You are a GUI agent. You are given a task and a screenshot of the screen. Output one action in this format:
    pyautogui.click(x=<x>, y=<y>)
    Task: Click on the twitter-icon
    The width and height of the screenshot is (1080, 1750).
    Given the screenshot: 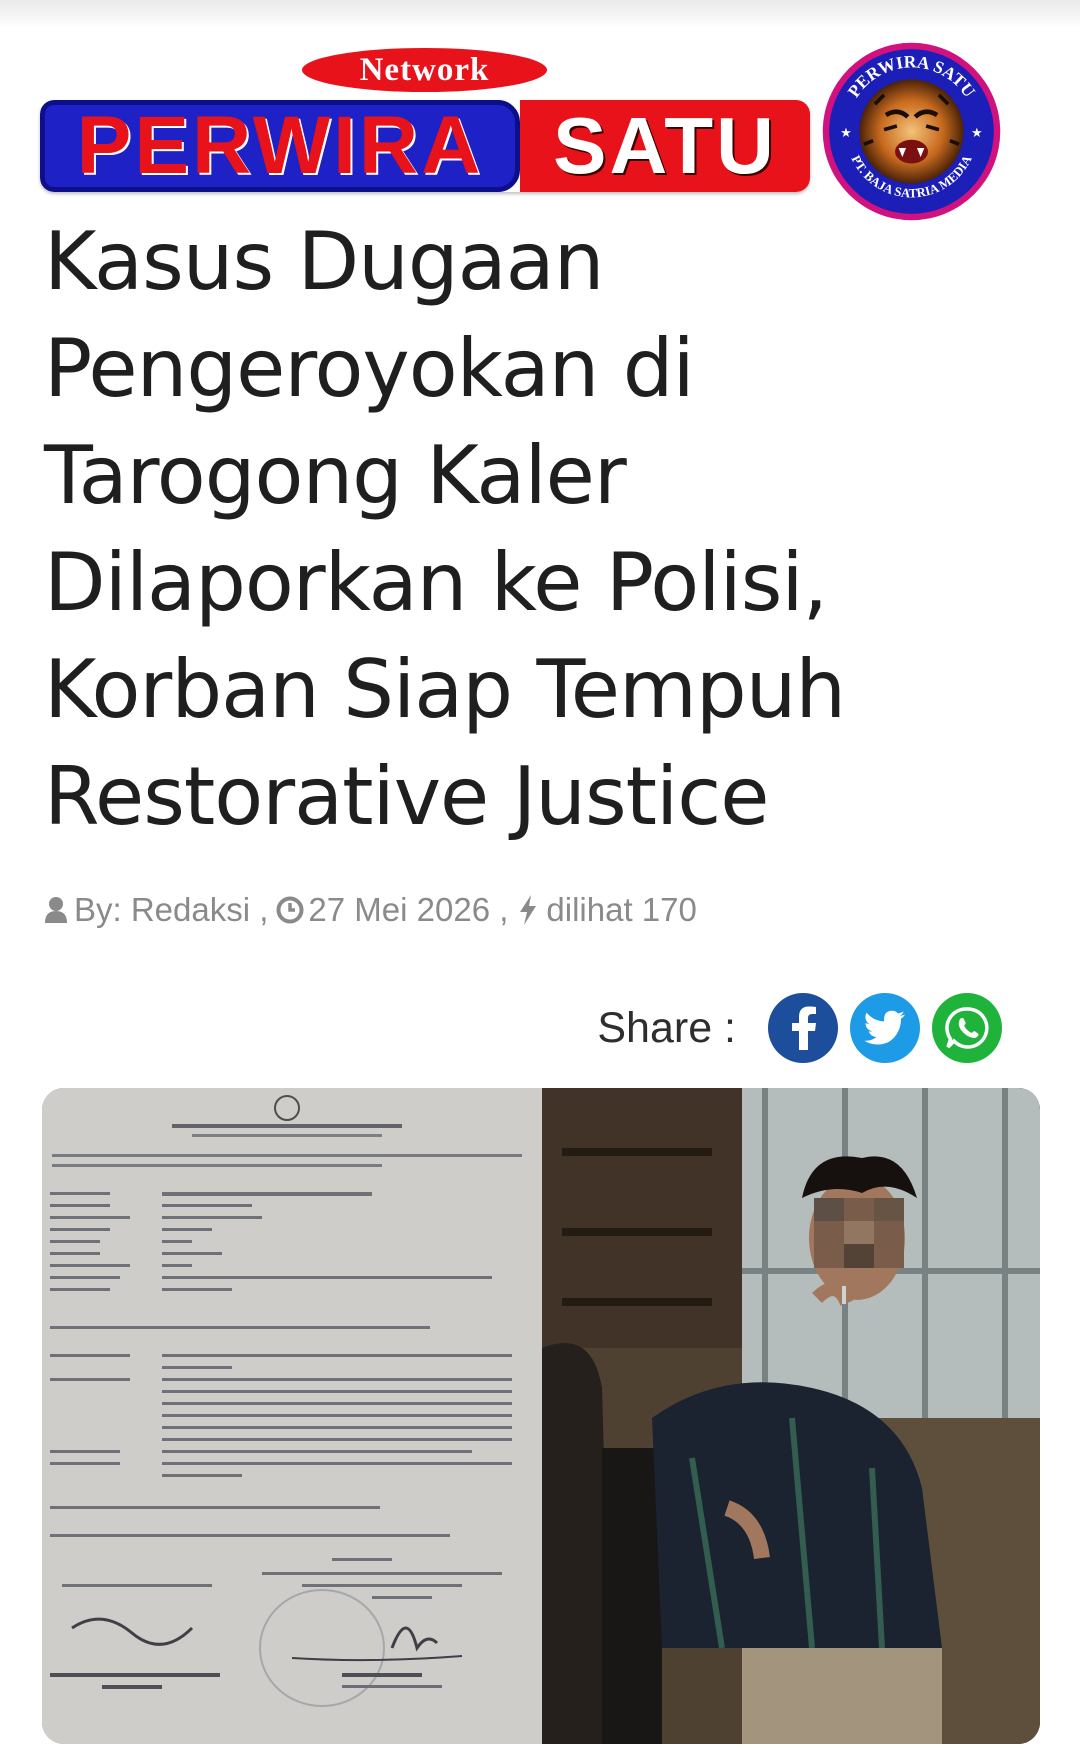 What is the action you would take?
    pyautogui.click(x=884, y=1027)
    